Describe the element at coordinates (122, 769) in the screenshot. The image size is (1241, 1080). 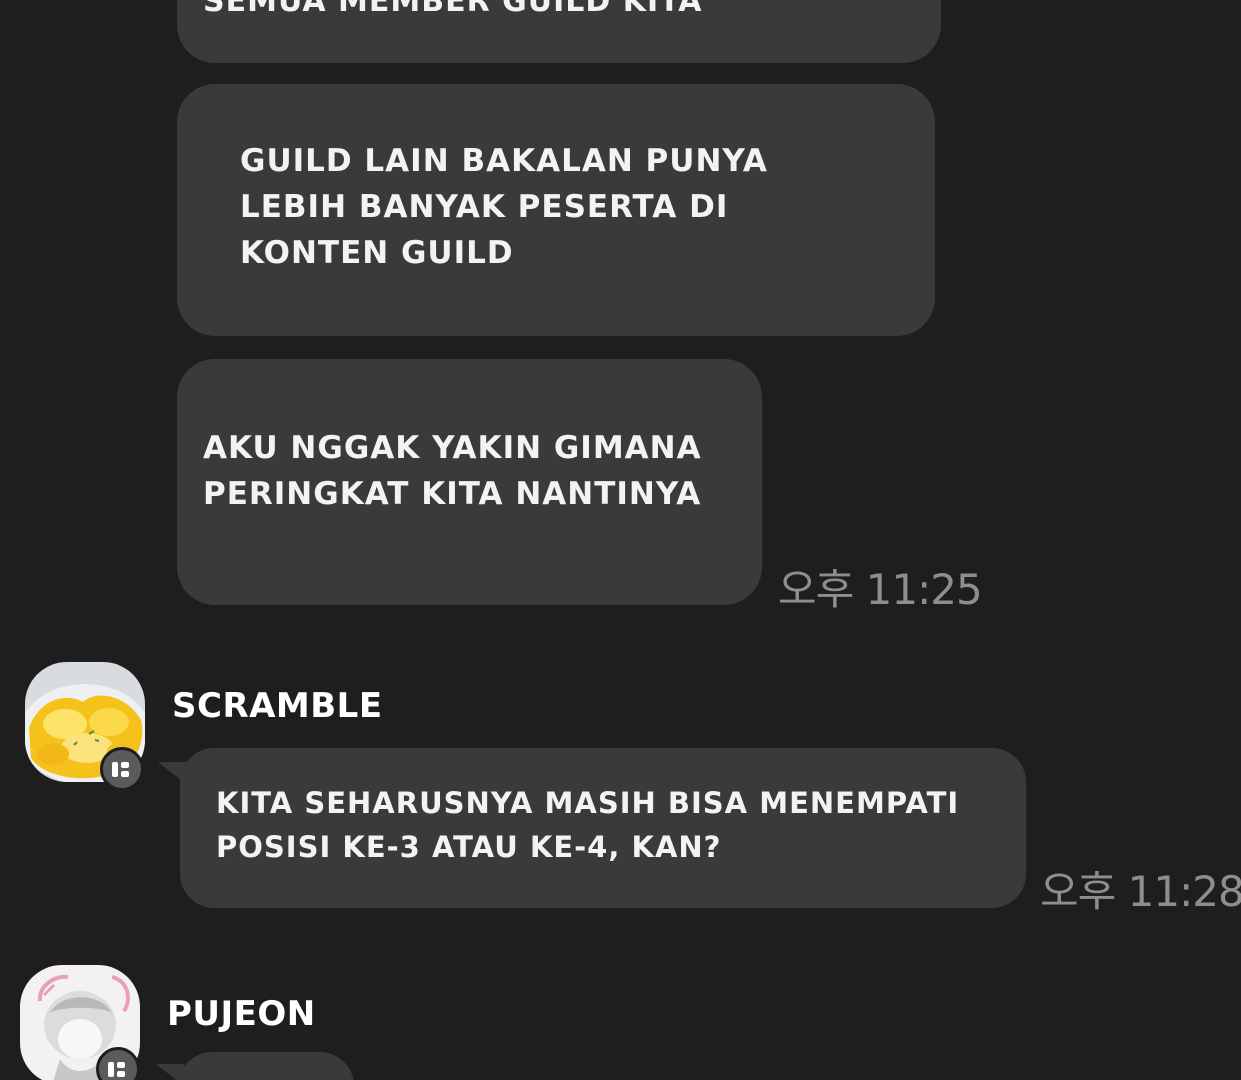
I see `badge-icon` at that location.